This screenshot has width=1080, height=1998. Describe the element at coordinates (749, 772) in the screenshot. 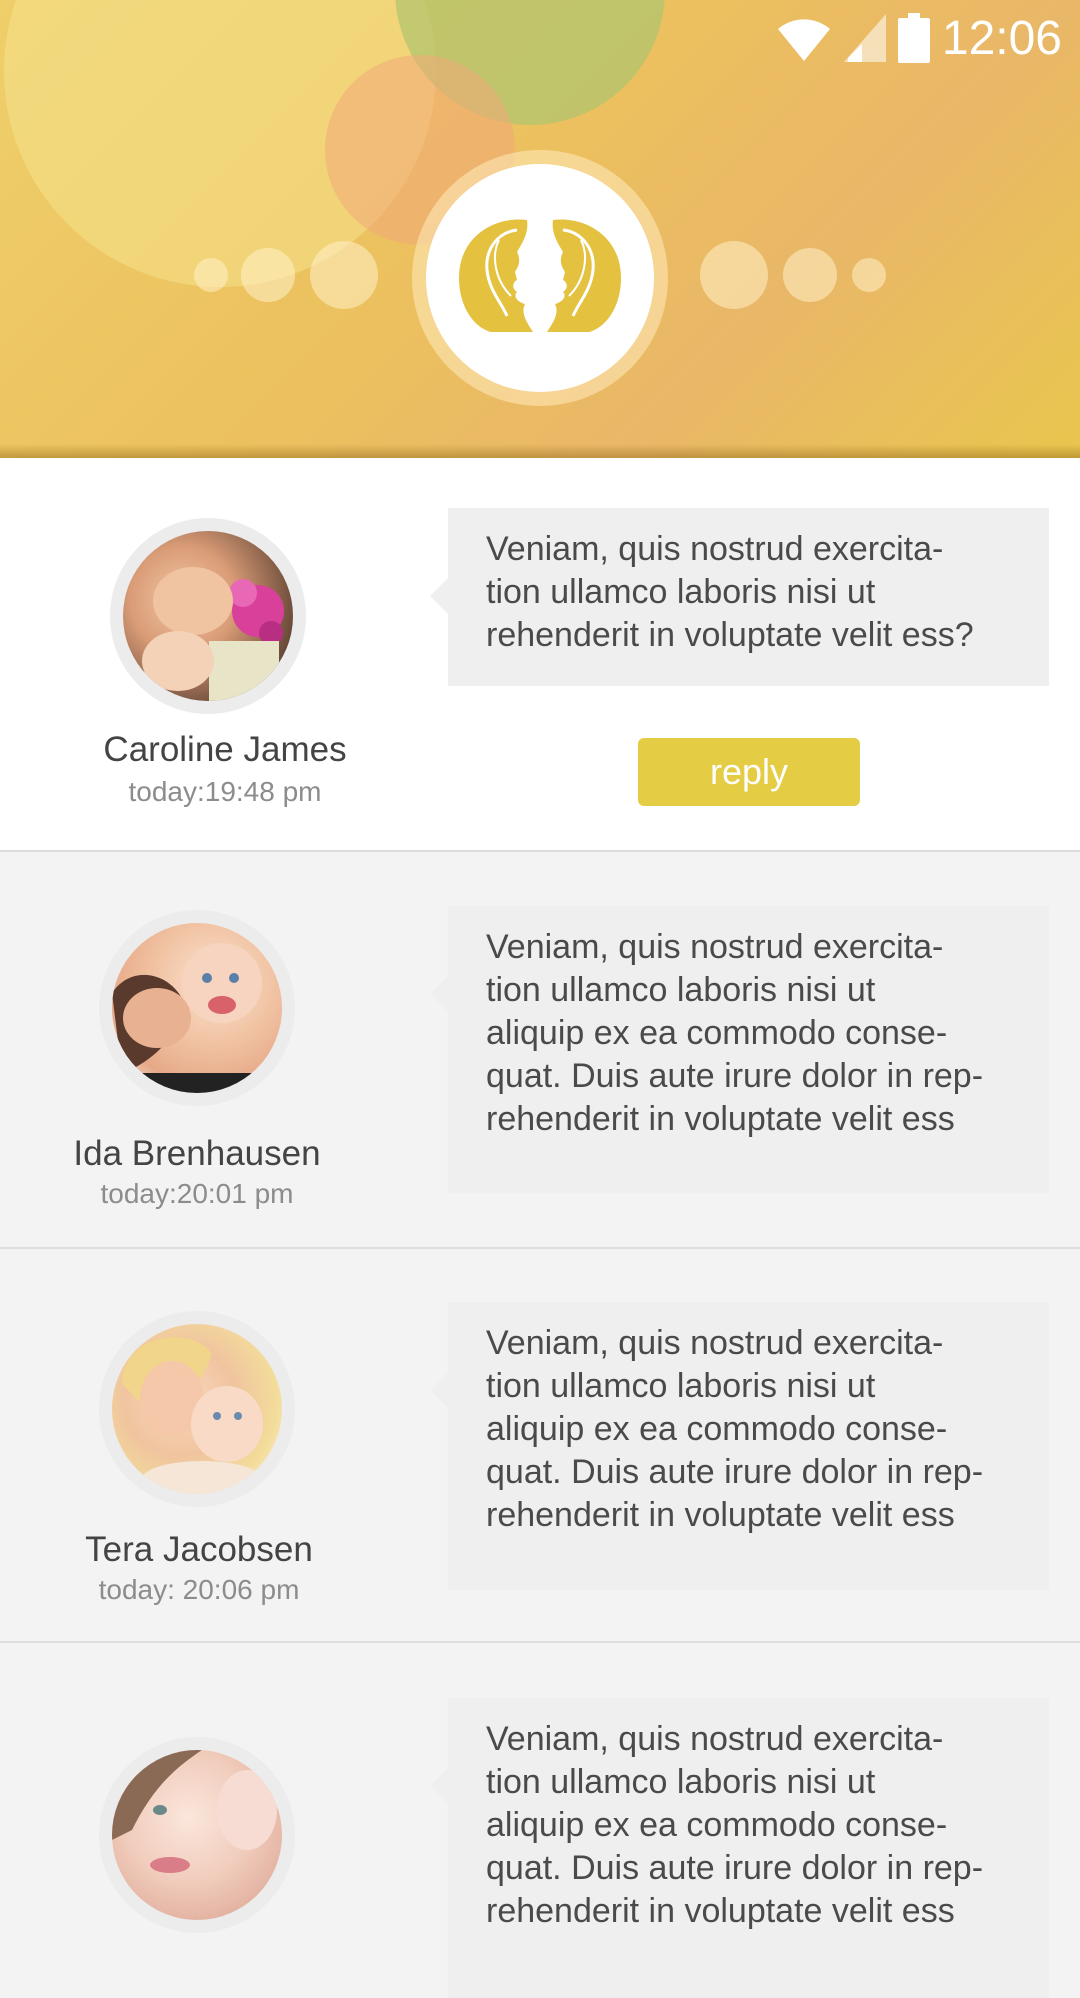

I see `reply-button: reply` at that location.